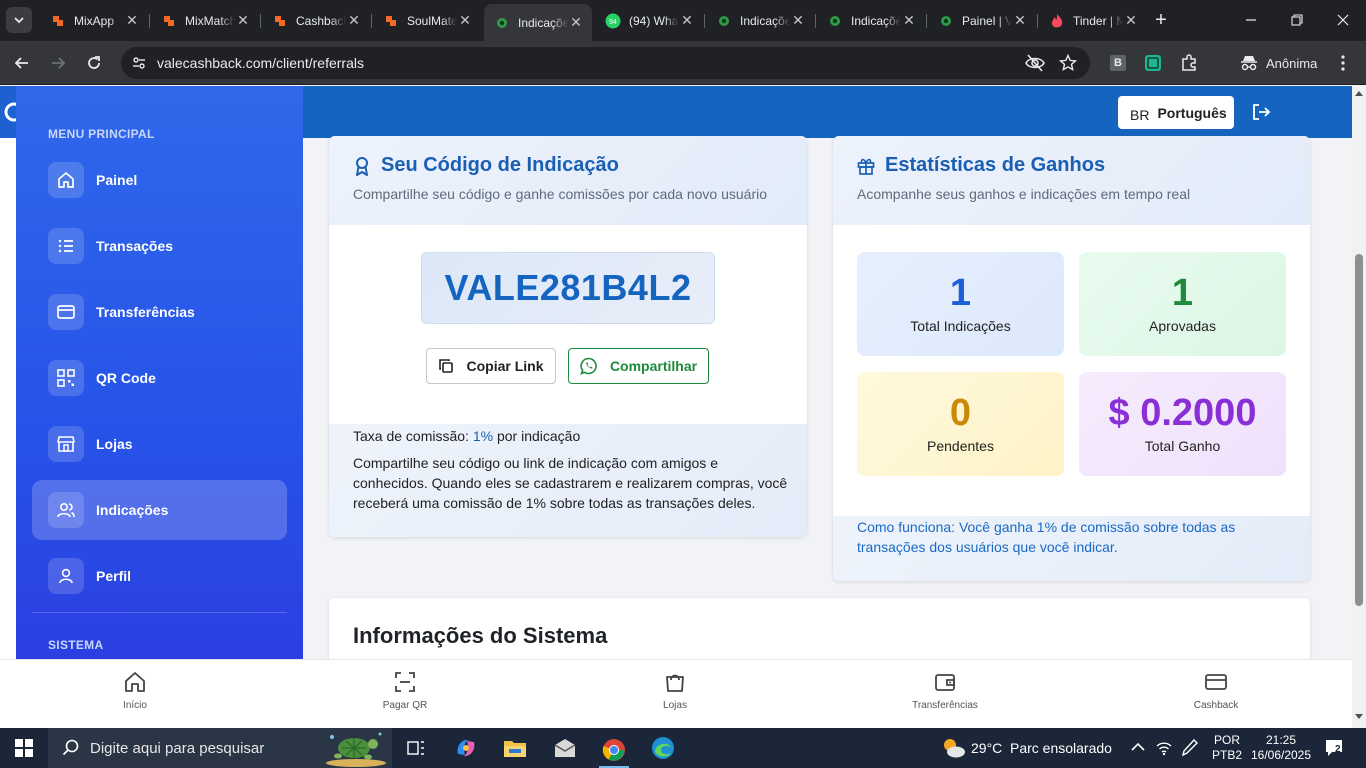 The image size is (1366, 768). I want to click on bottom-nav-lojas: Lojas, so click(675, 690).